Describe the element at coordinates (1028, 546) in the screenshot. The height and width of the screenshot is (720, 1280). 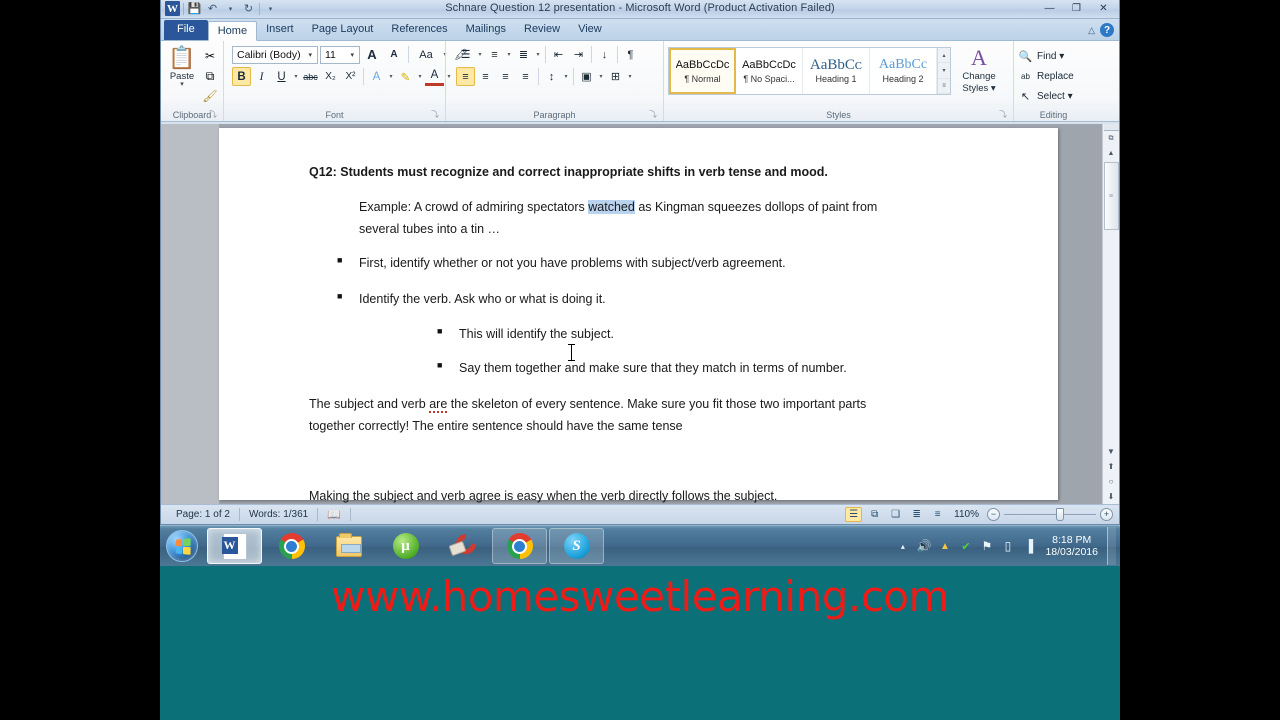
I see `network-signal-icon: ▐` at that location.